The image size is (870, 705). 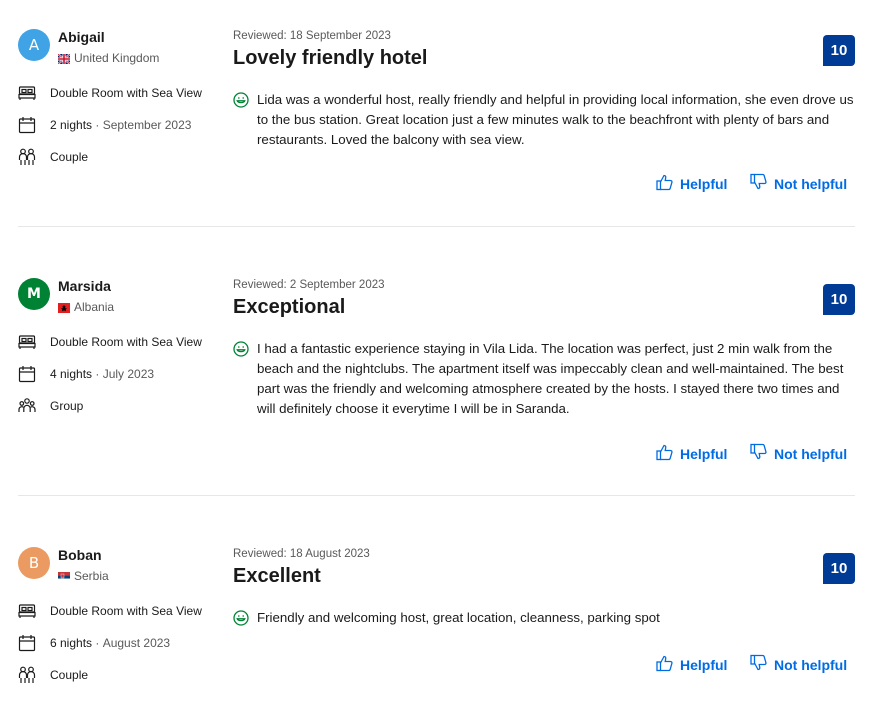 What do you see at coordinates (71, 643) in the screenshot?
I see `nights-label: 6 nights` at bounding box center [71, 643].